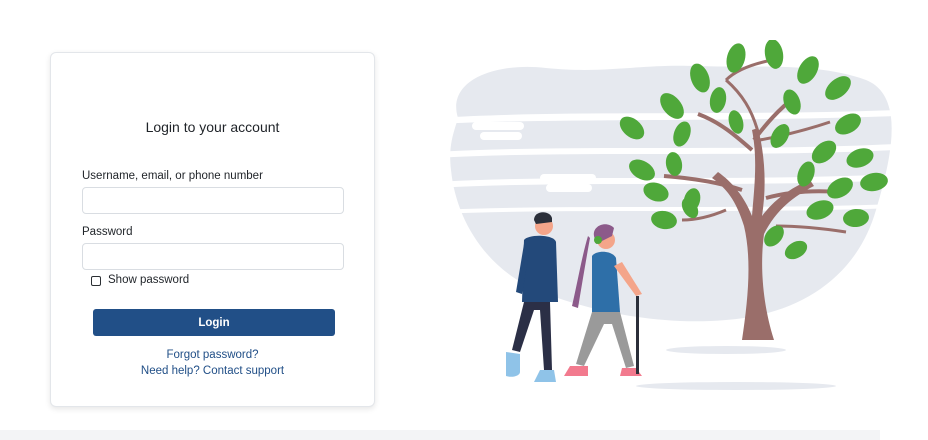 This screenshot has width=928, height=440. Describe the element at coordinates (96, 281) in the screenshot. I see `show-password-checkbox` at that location.